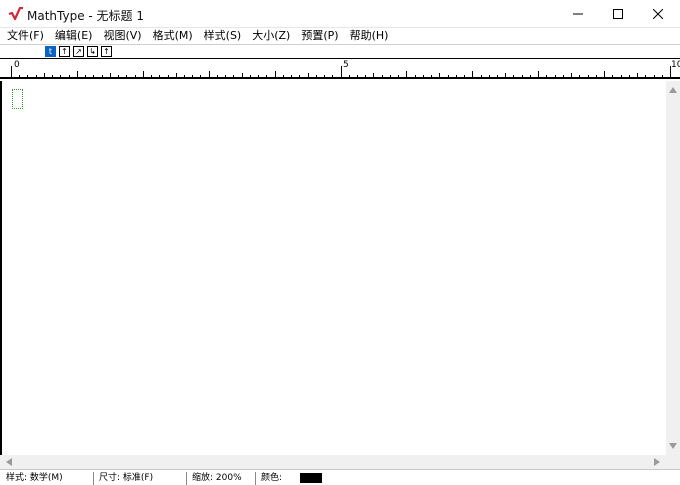 This screenshot has width=680, height=485. I want to click on scroll-left-icon, so click(9, 462).